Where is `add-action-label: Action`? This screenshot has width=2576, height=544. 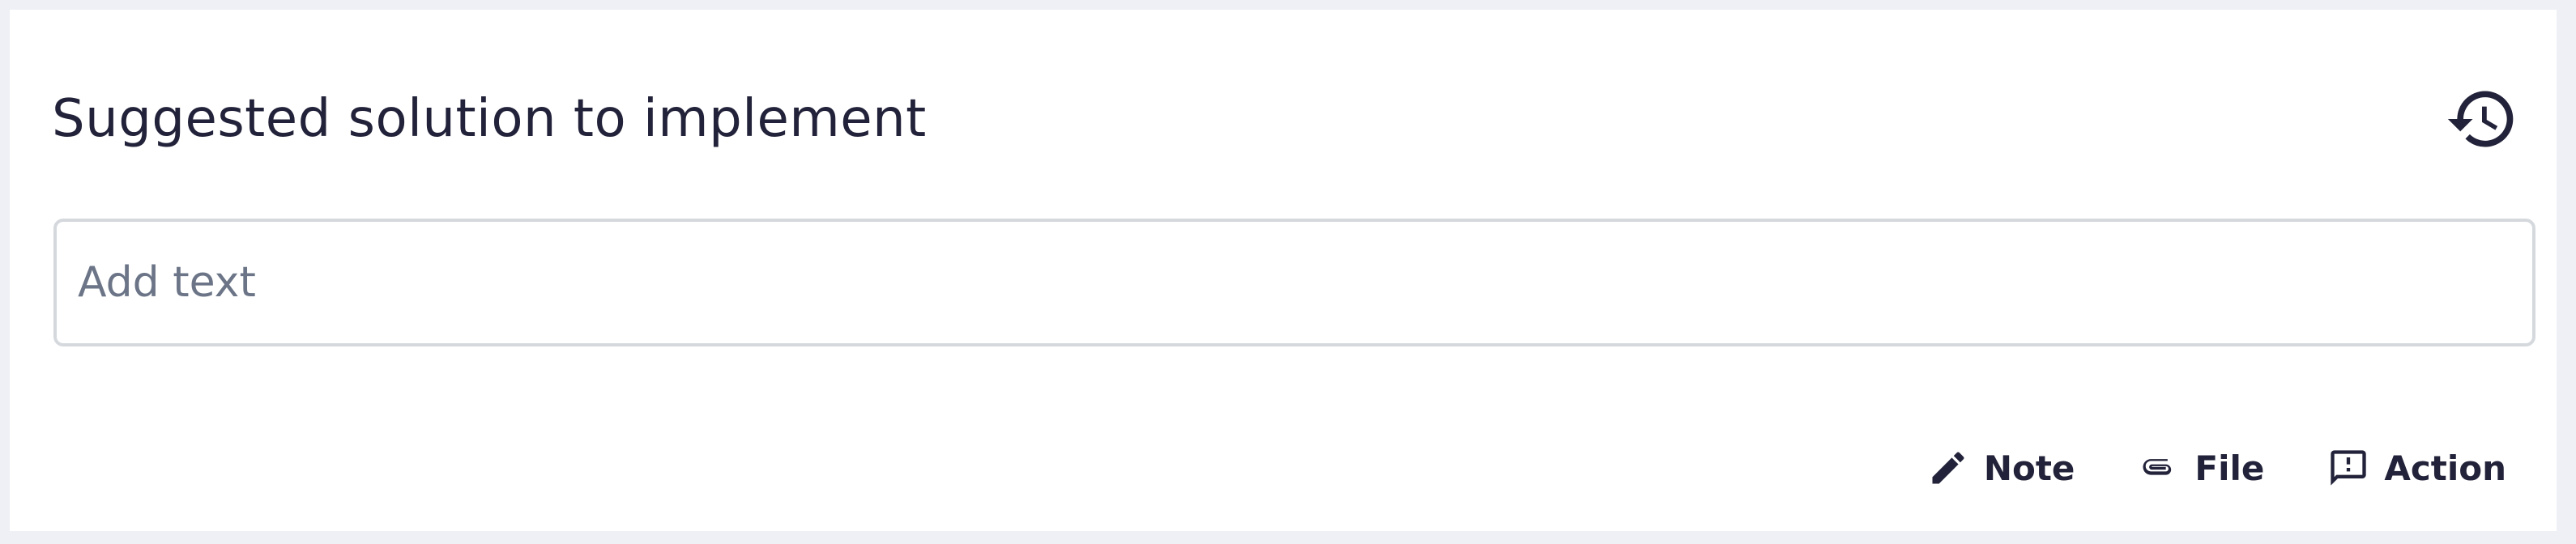 add-action-label: Action is located at coordinates (2445, 468).